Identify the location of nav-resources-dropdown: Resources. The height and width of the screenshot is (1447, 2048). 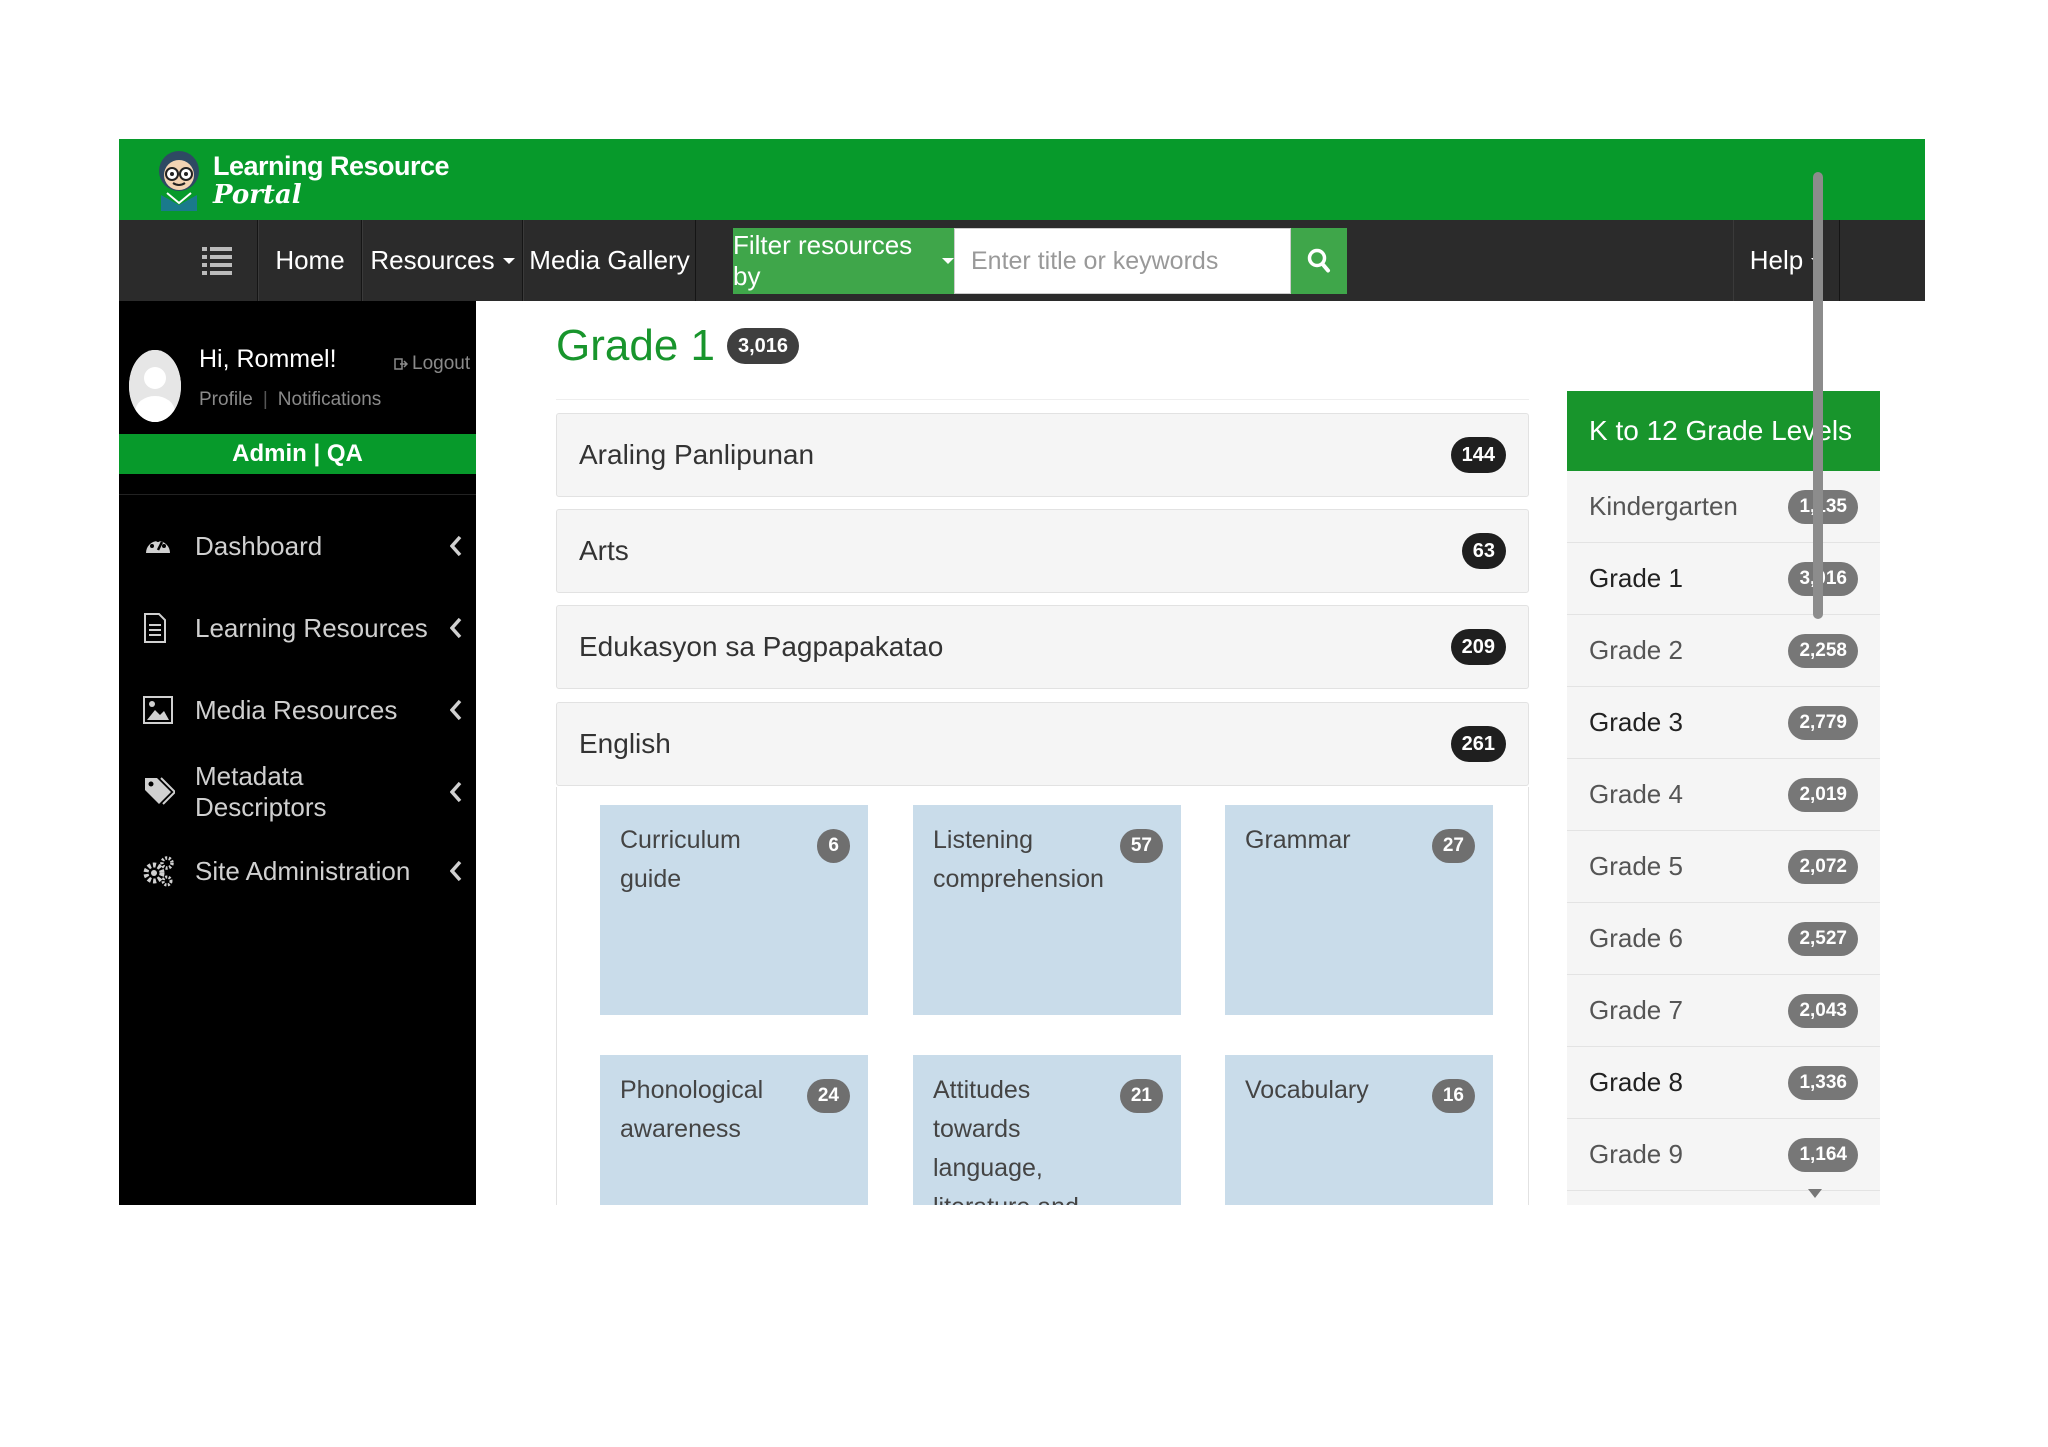
(442, 260).